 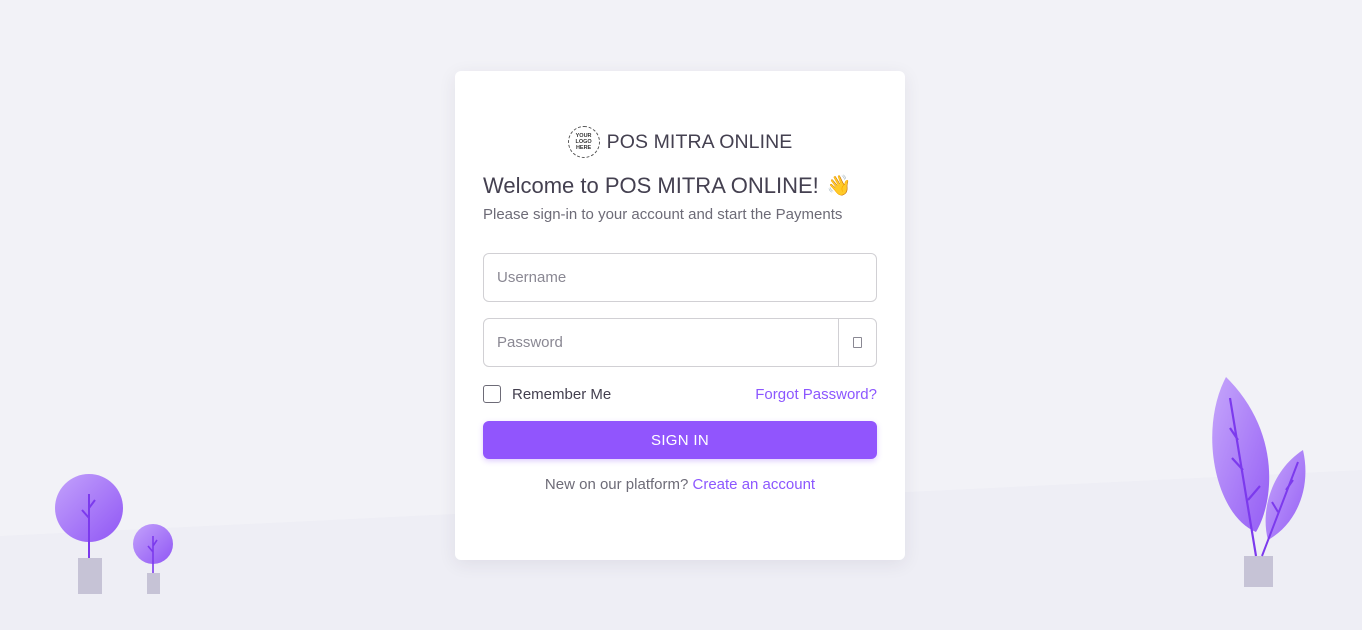 I want to click on brand-header: YOUR LOGO HERE POS MITRA ONLINE, so click(x=680, y=142).